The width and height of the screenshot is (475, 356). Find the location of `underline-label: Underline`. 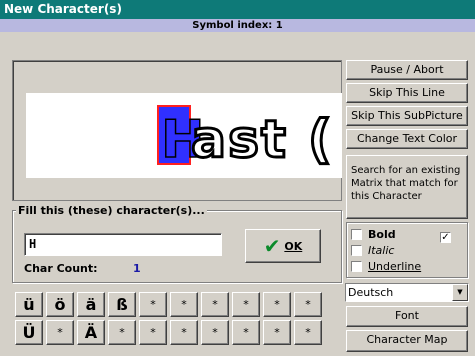

underline-label: Underline is located at coordinates (395, 266).